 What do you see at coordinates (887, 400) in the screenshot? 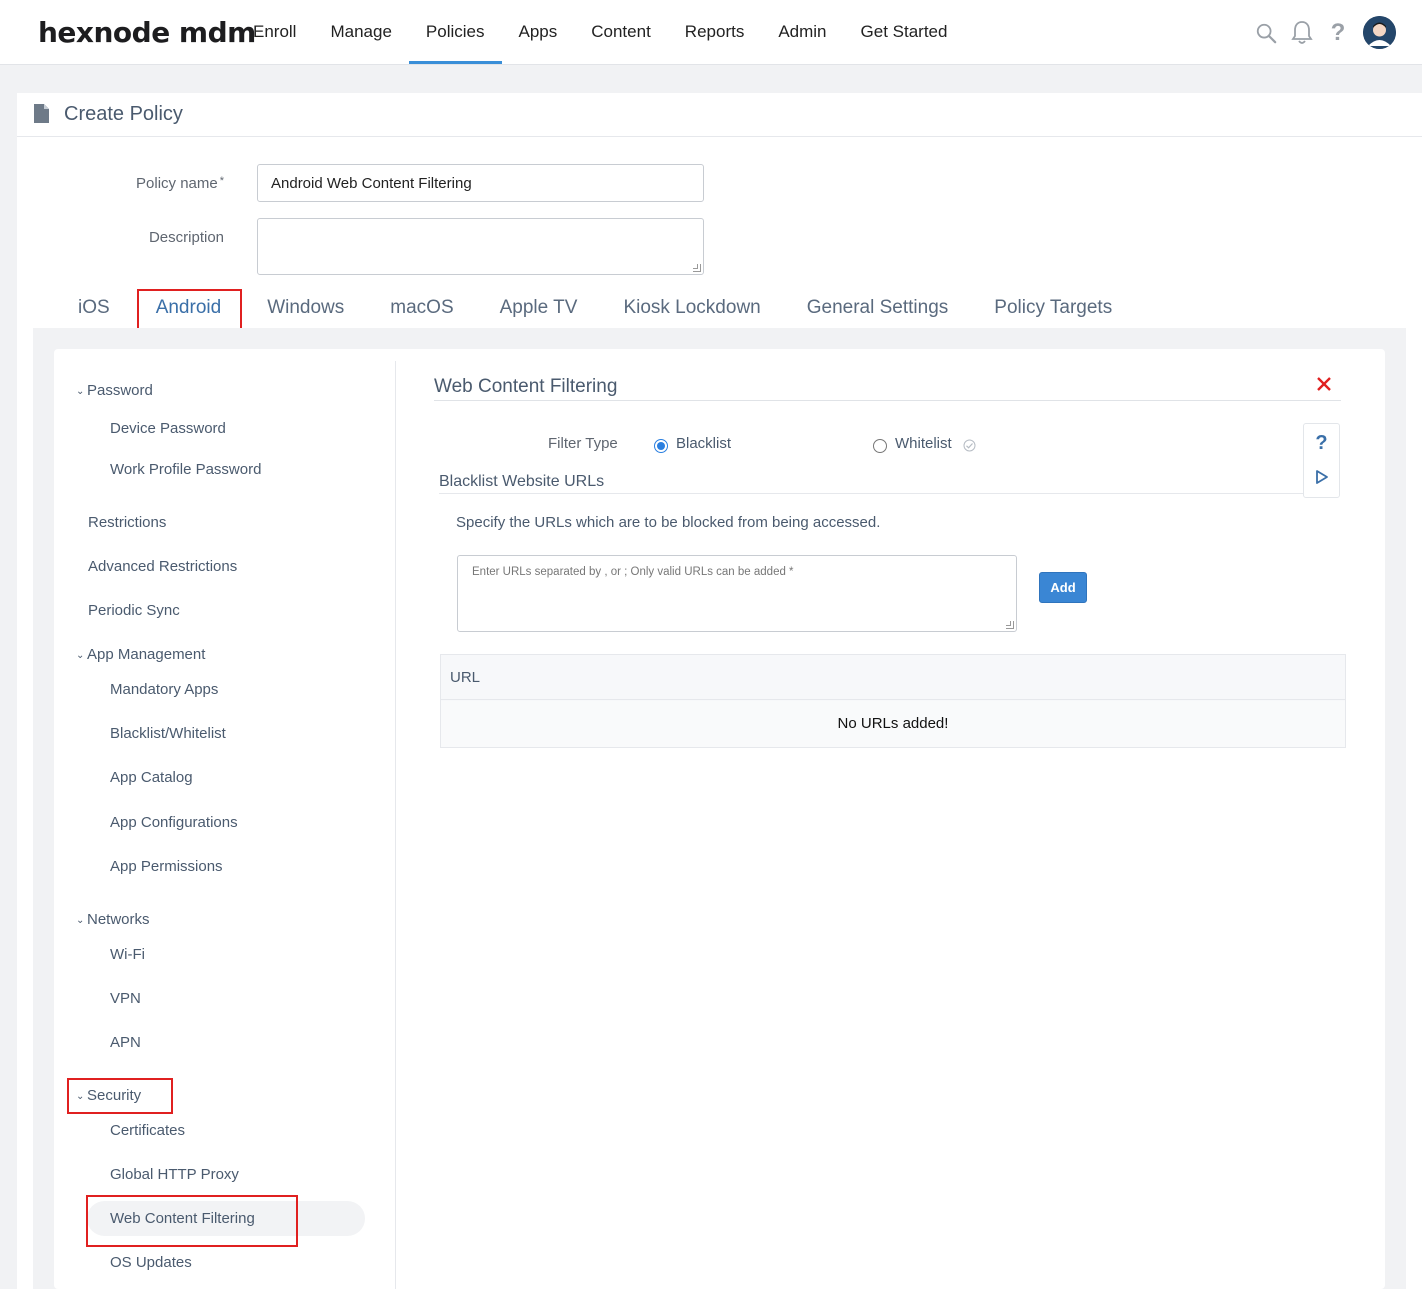
I see `section-divider` at bounding box center [887, 400].